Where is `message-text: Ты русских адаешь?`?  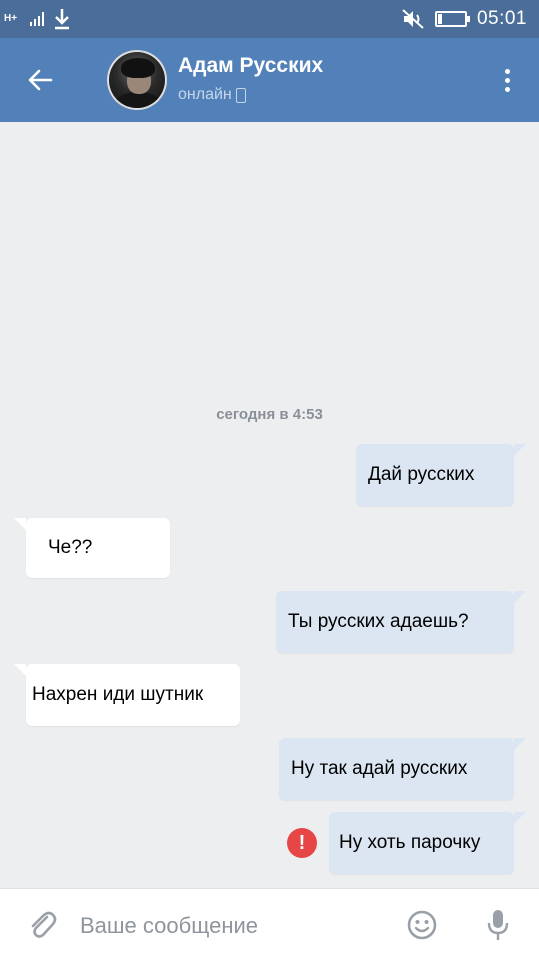 message-text: Ты русских адаешь? is located at coordinates (378, 621).